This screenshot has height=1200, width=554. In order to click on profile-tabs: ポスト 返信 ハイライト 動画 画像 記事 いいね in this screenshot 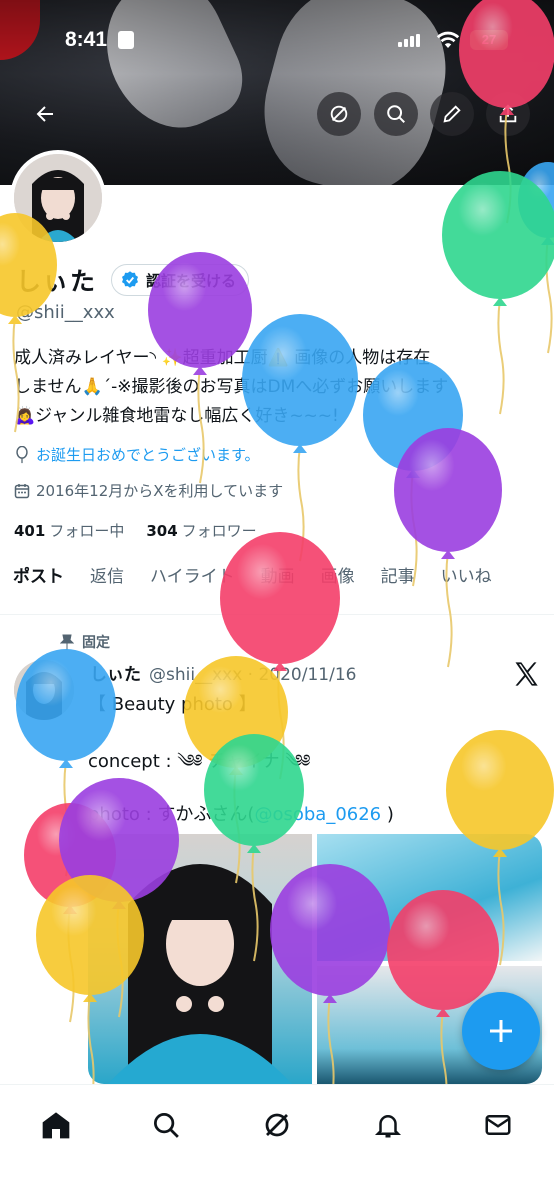, I will do `click(277, 588)`.